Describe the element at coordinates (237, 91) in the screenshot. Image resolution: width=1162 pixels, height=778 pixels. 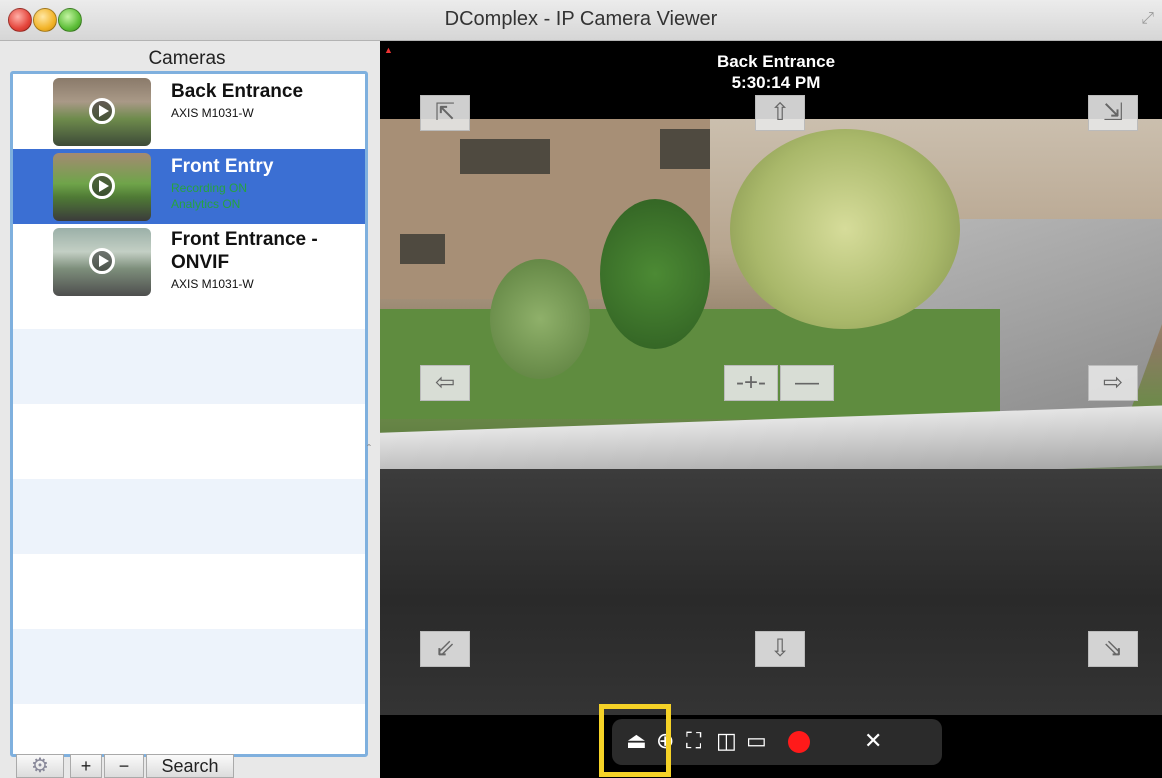
I see `camera-name: Back Entrance` at that location.